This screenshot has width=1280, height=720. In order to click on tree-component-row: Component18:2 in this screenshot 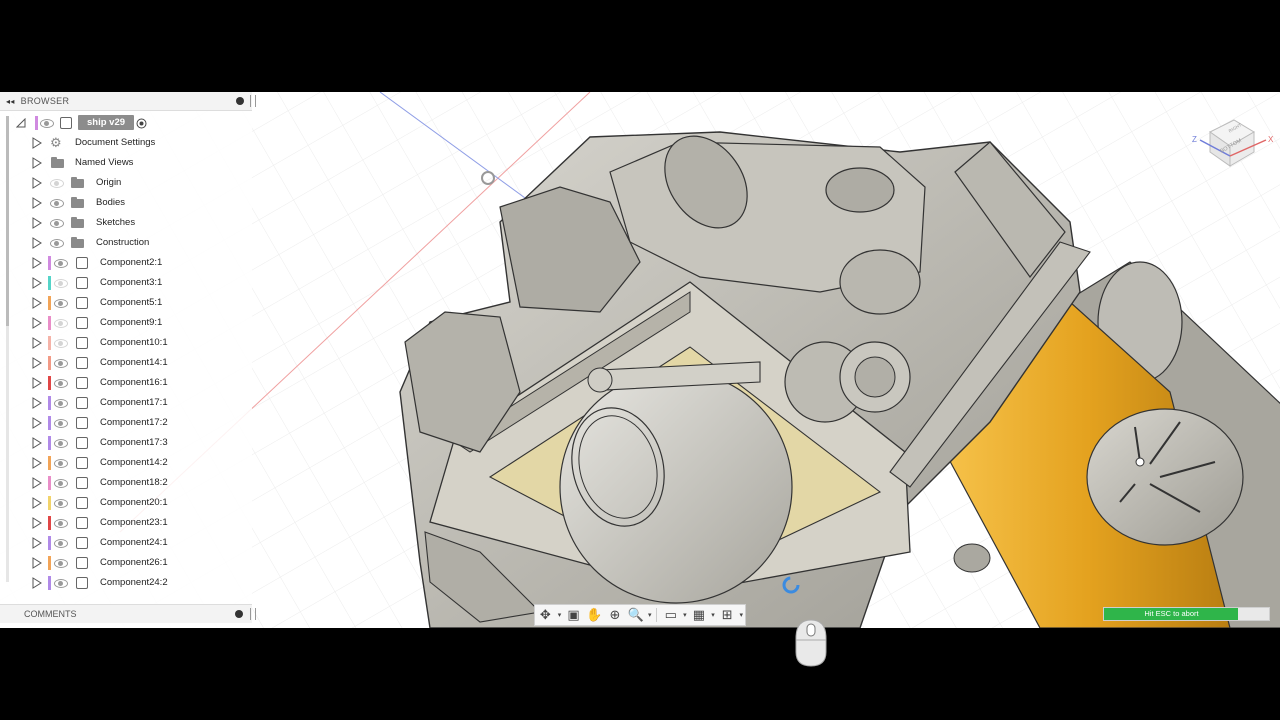, I will do `click(125, 483)`.